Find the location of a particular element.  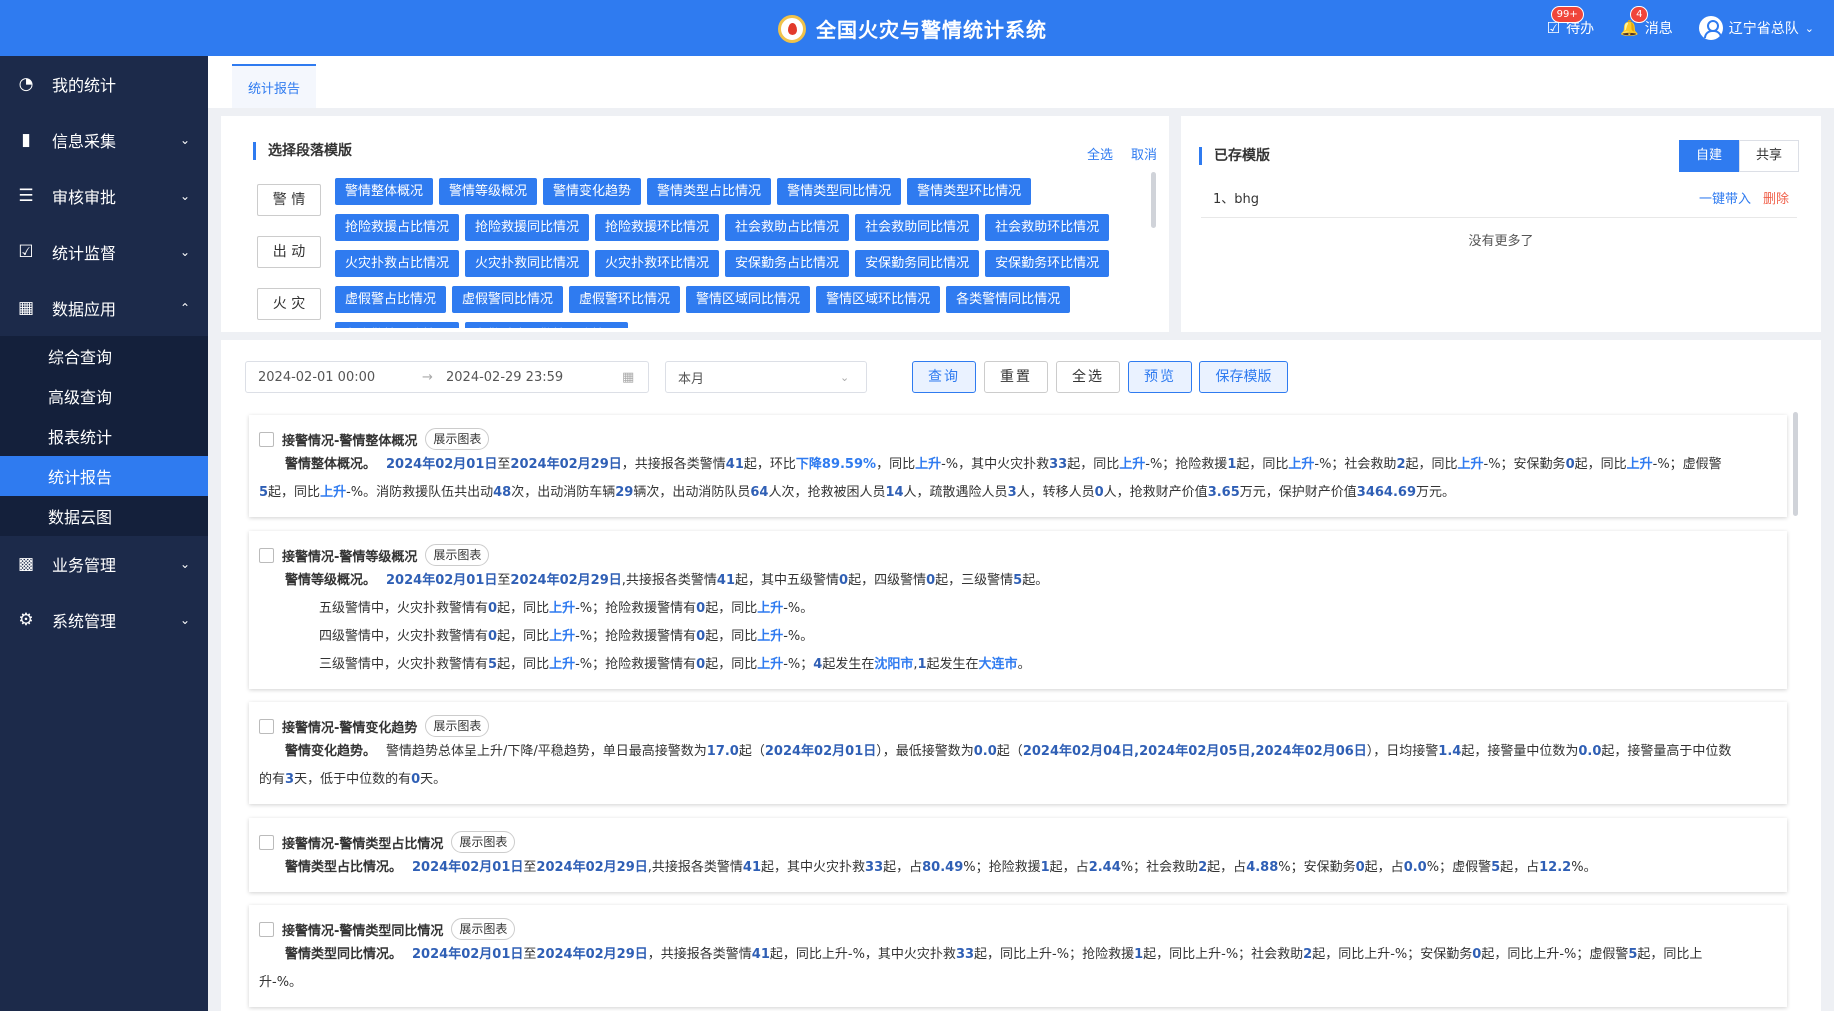

tab-bar: 统计报告 is located at coordinates (1021, 82).